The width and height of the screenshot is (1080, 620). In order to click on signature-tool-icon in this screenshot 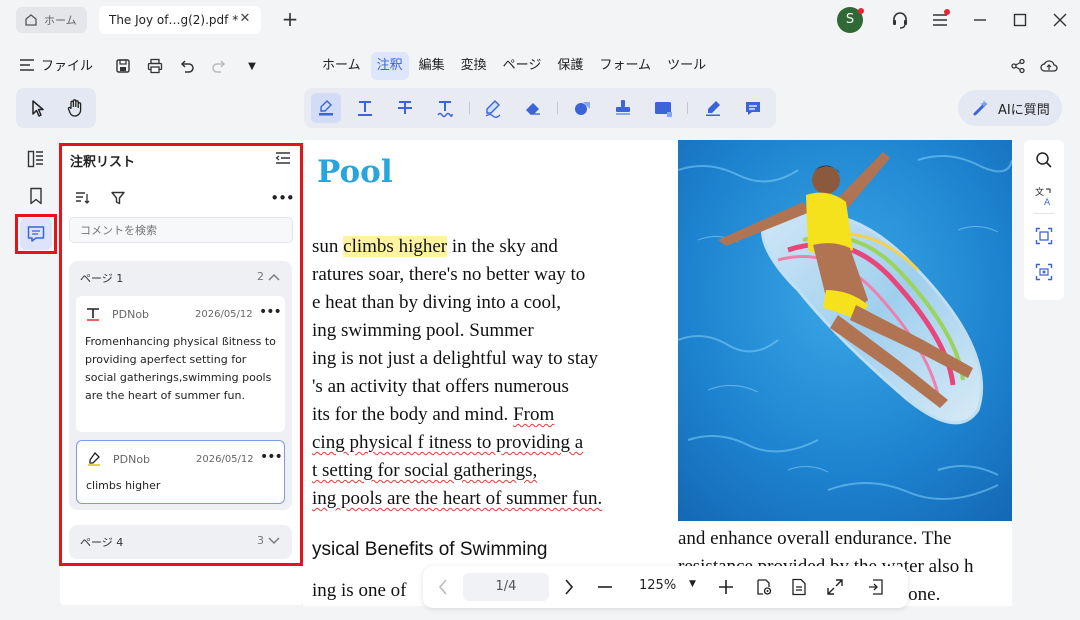, I will do `click(713, 108)`.